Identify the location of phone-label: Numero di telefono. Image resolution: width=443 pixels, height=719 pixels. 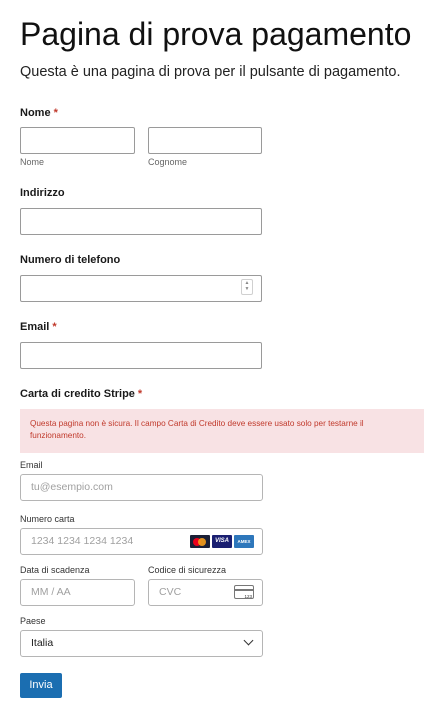
(70, 260).